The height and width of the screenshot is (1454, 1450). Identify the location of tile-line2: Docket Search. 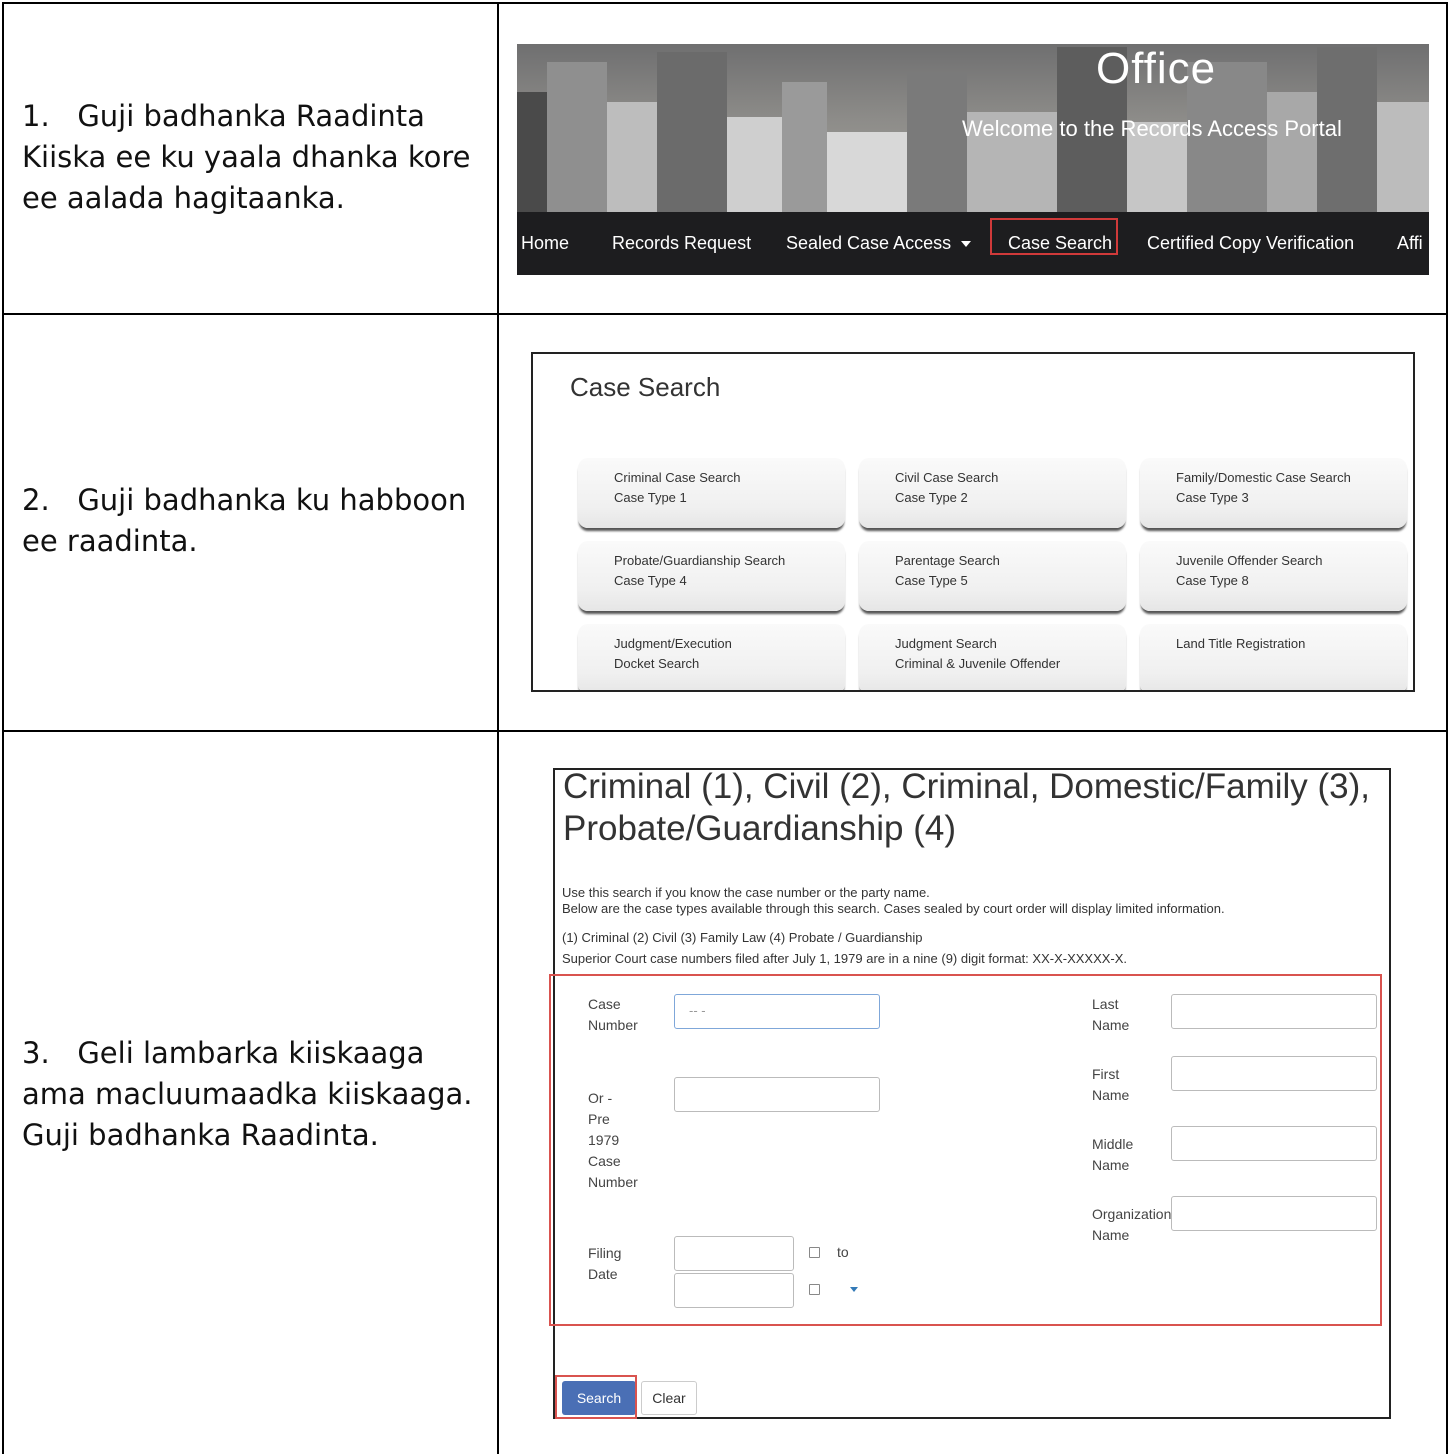
(657, 663).